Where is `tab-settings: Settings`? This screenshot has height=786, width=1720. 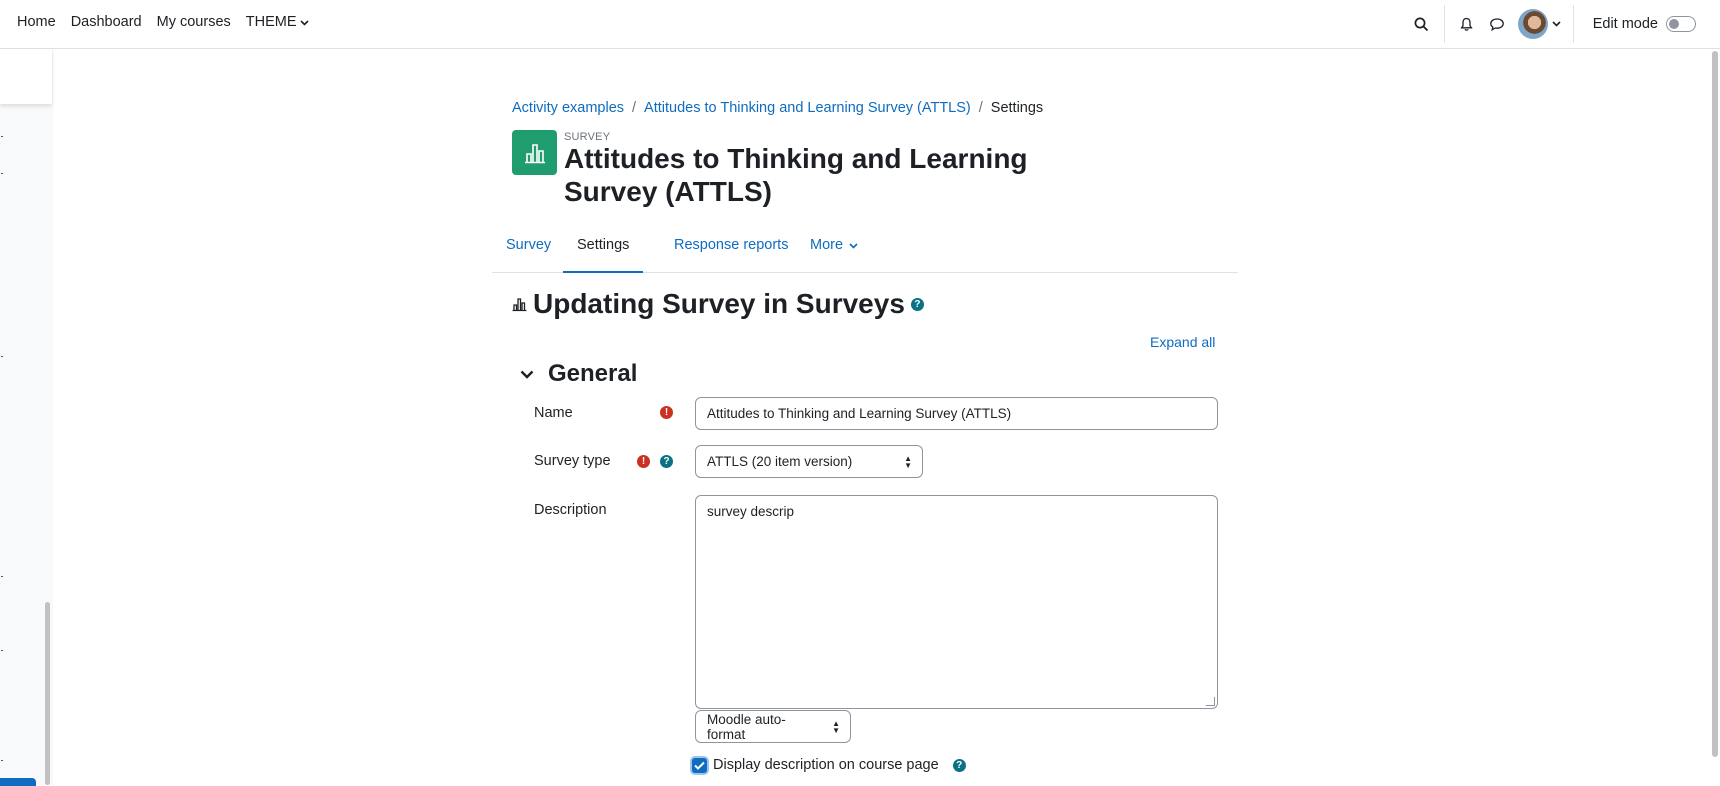 tab-settings: Settings is located at coordinates (603, 251).